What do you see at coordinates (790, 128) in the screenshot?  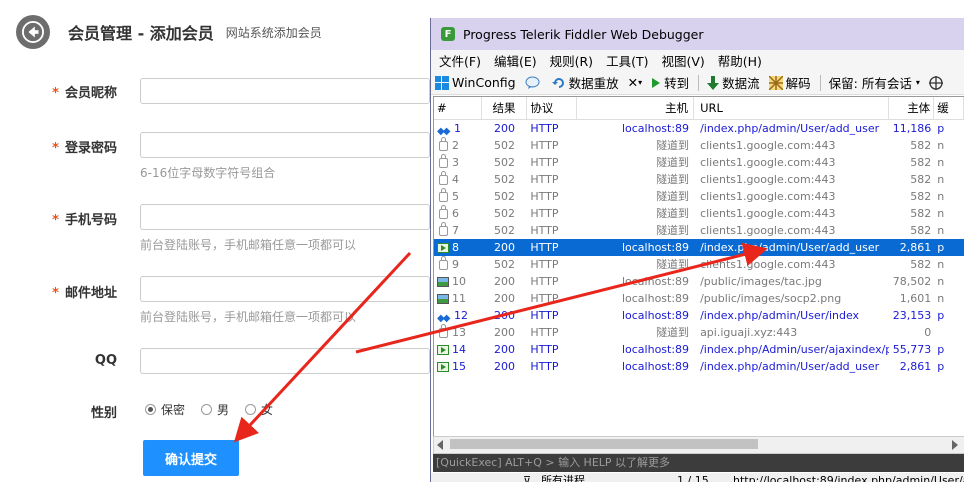 I see `session-url: /index.php/admin/User/add_user` at bounding box center [790, 128].